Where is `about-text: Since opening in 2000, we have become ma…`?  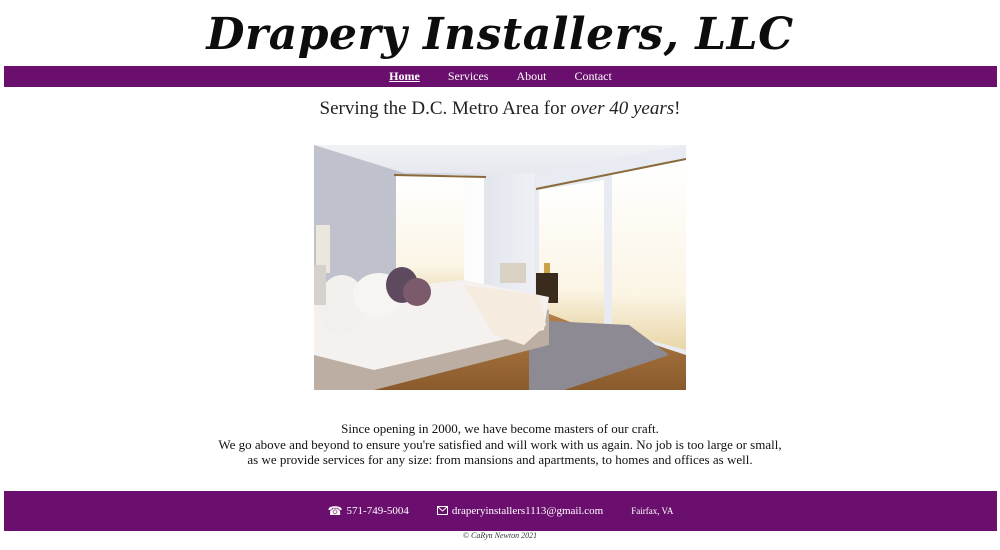 about-text: Since opening in 2000, we have become ma… is located at coordinates (500, 444).